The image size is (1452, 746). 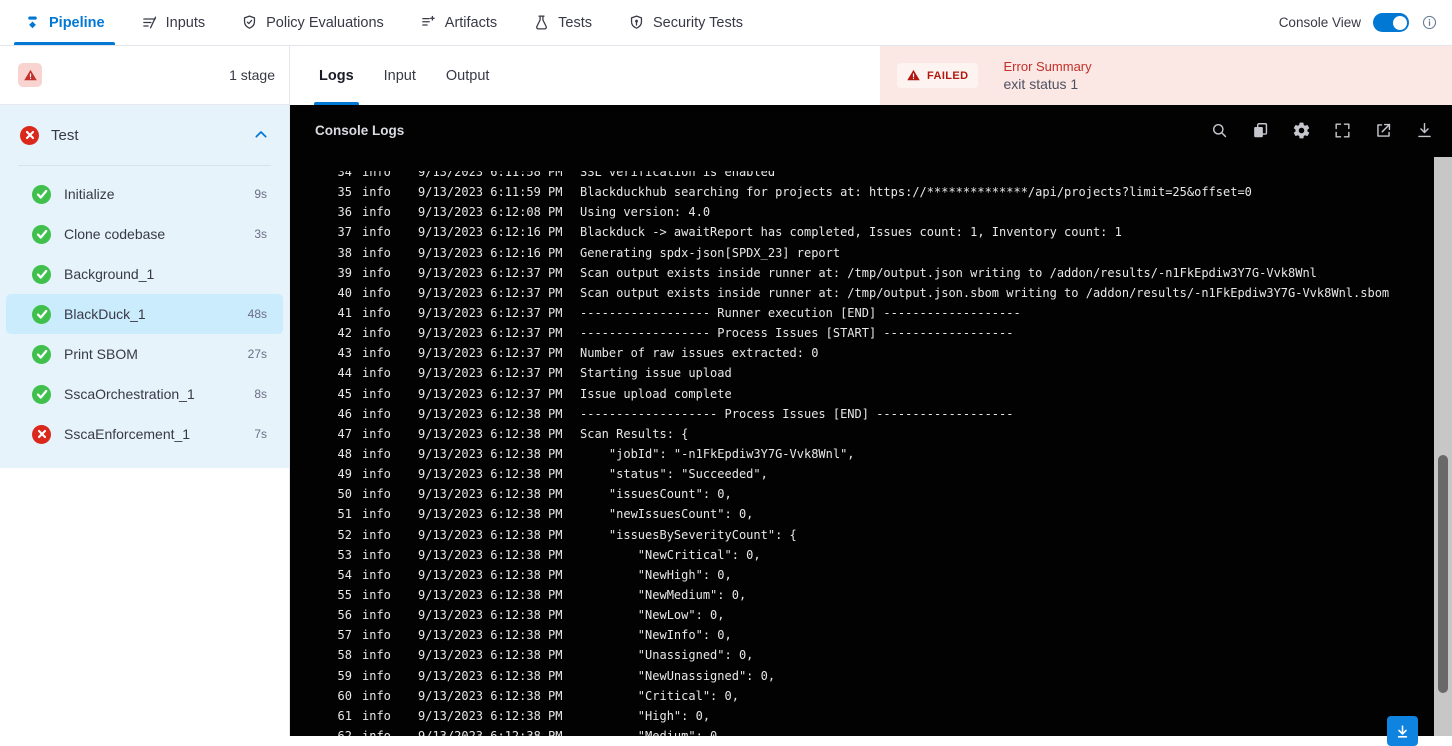 I want to click on flask-icon, so click(x=541, y=22).